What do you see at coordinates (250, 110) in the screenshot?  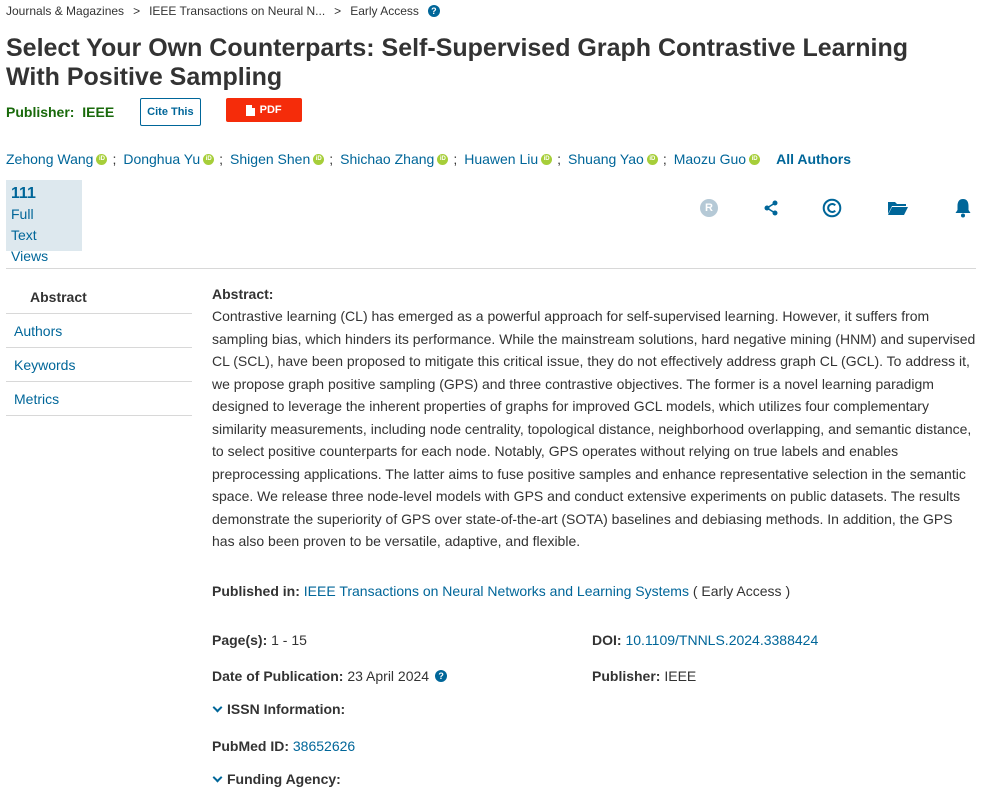 I see `pdf-file-icon` at bounding box center [250, 110].